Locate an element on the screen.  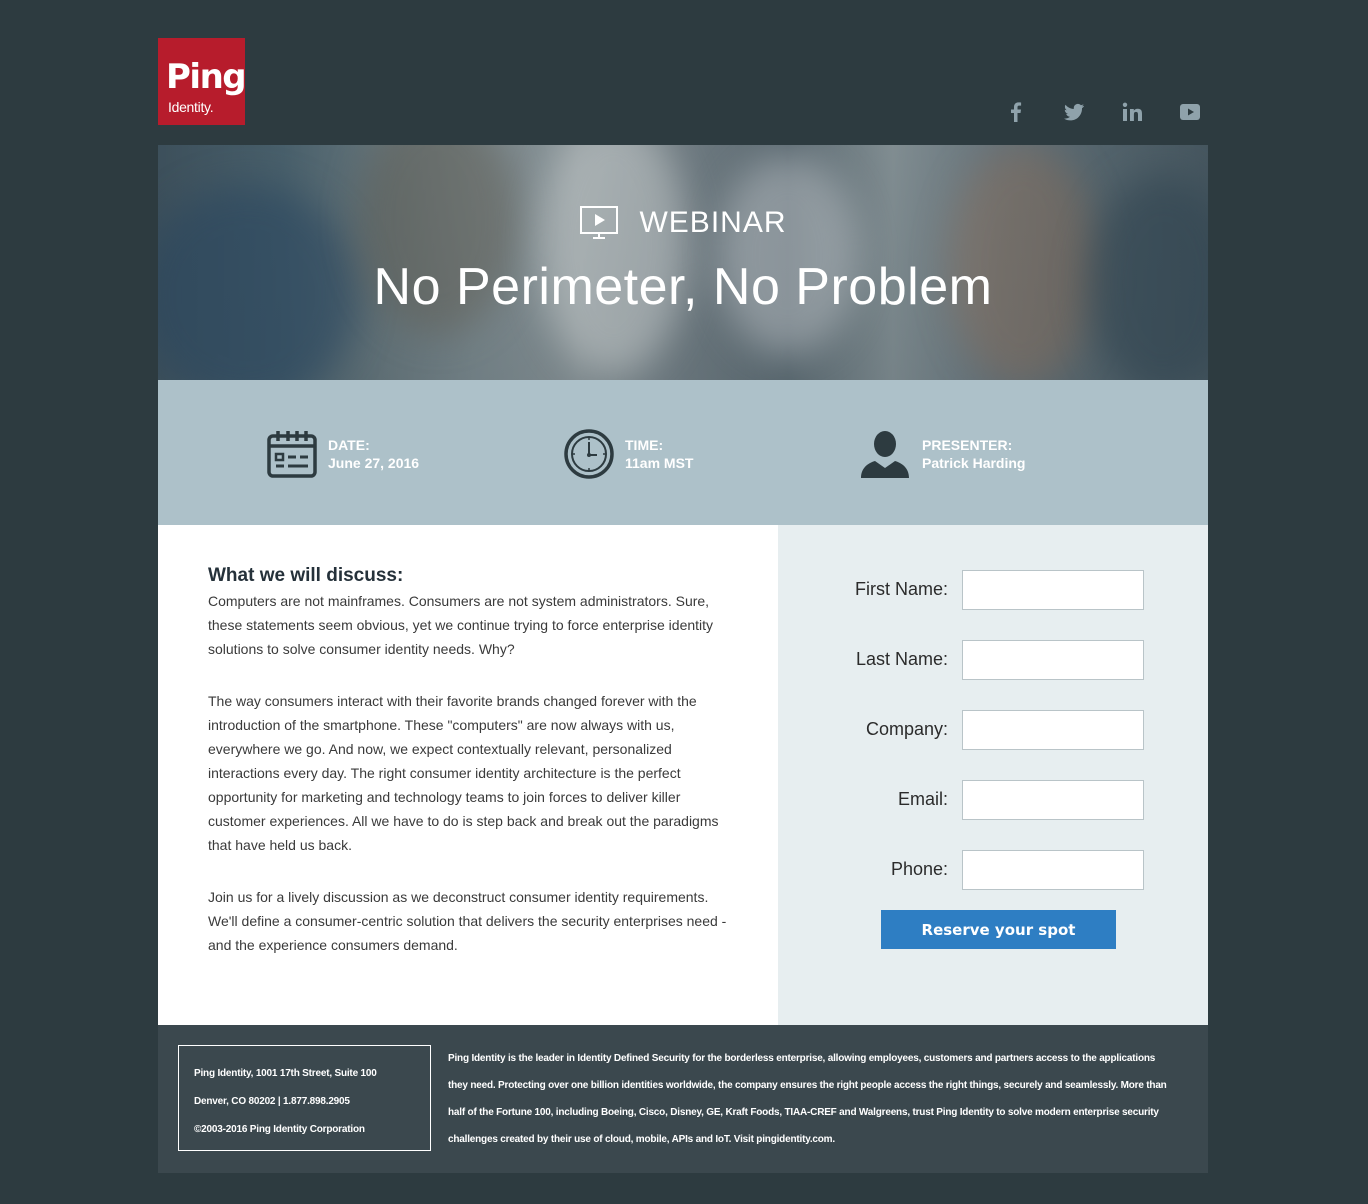
person-icon is located at coordinates (885, 454).